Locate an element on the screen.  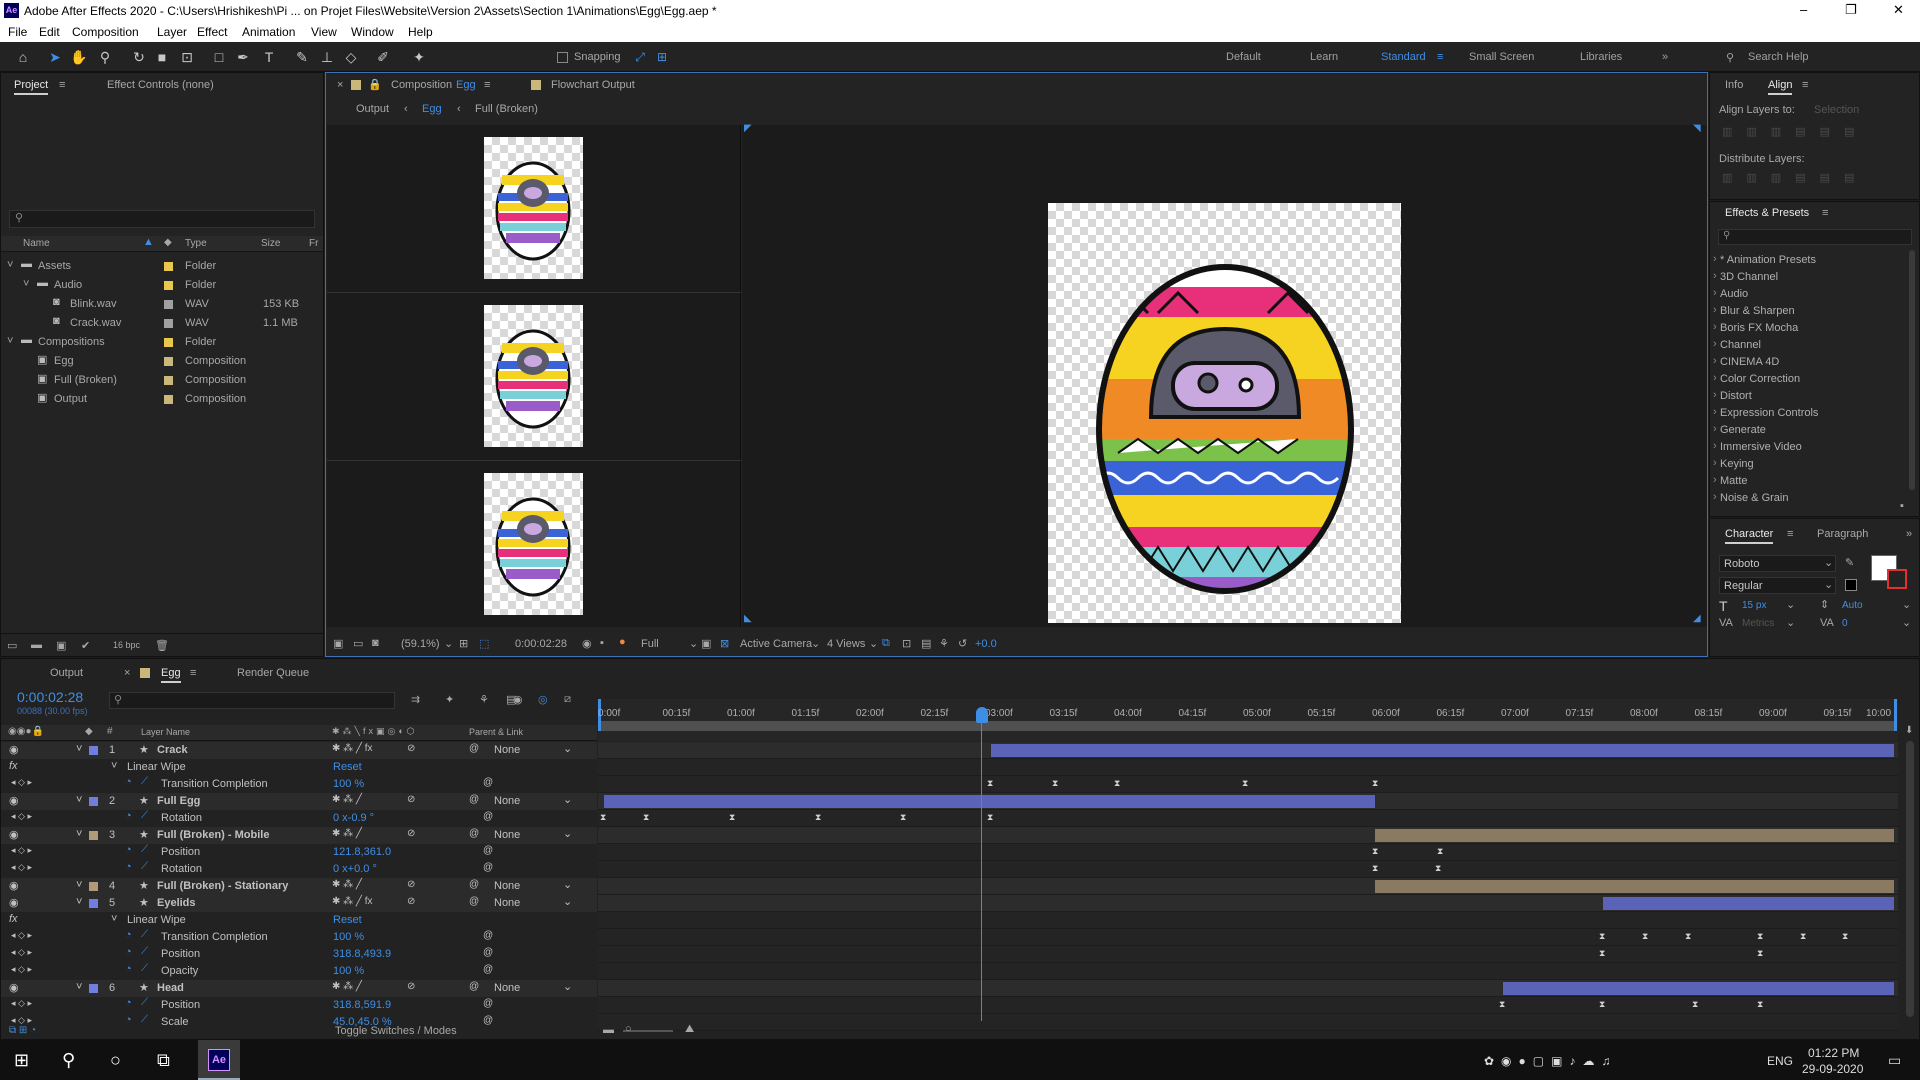
col-fr: Fr is located at coordinates (313, 243).